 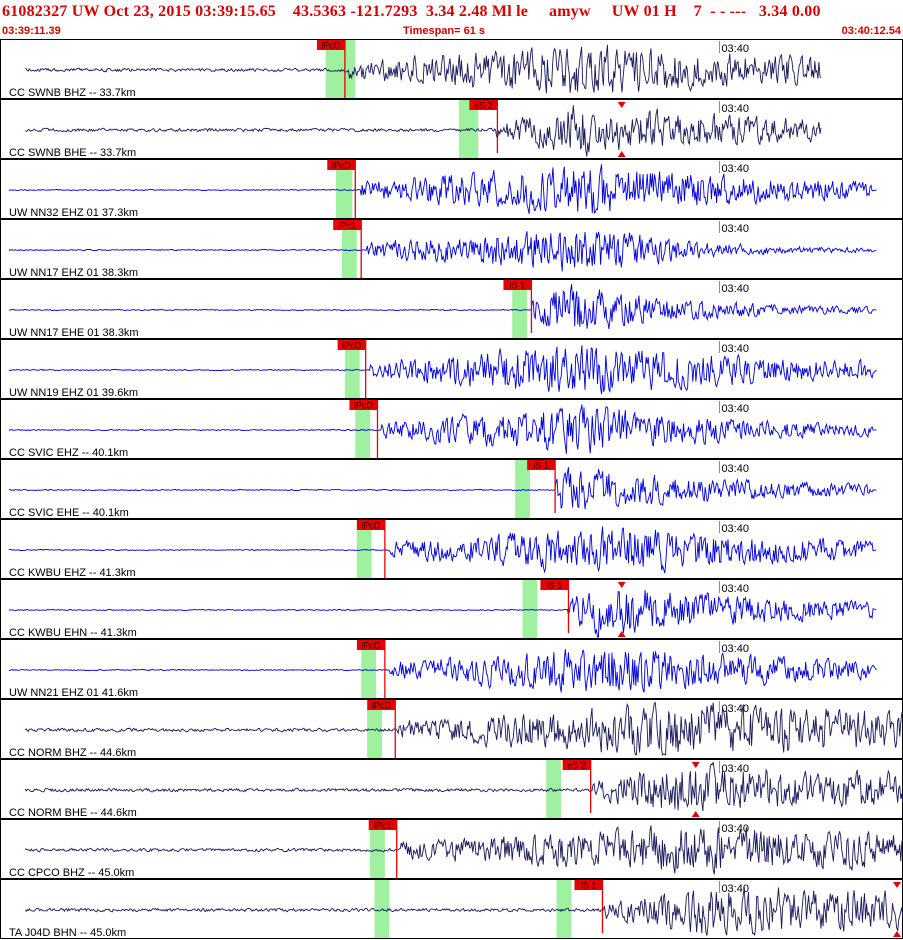 I want to click on channel-trace: 03:40 iPcD UW NN32 EHZ 01 37.3km, so click(x=451, y=189).